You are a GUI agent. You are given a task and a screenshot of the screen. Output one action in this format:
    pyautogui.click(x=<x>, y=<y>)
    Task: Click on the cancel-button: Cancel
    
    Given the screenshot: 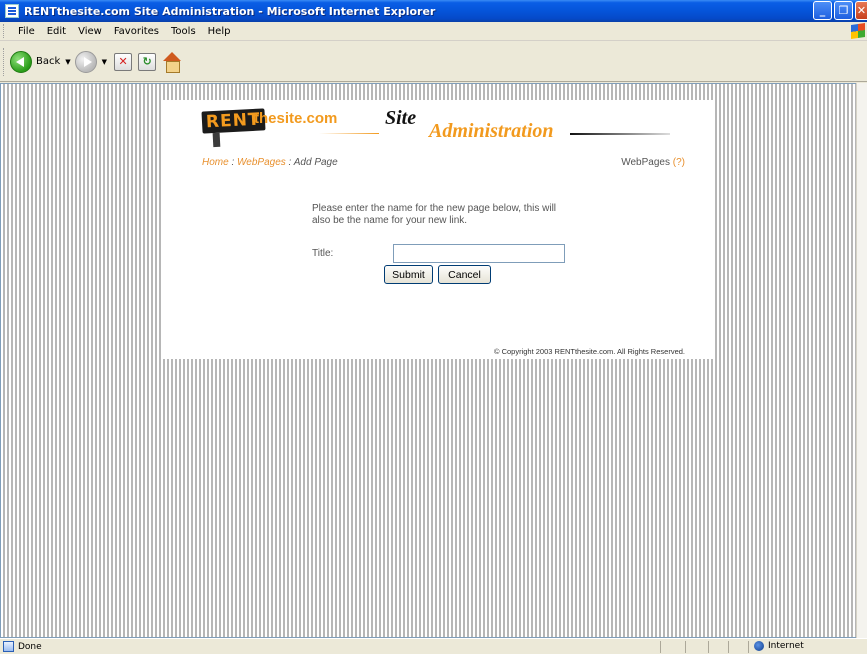 What is the action you would take?
    pyautogui.click(x=464, y=274)
    